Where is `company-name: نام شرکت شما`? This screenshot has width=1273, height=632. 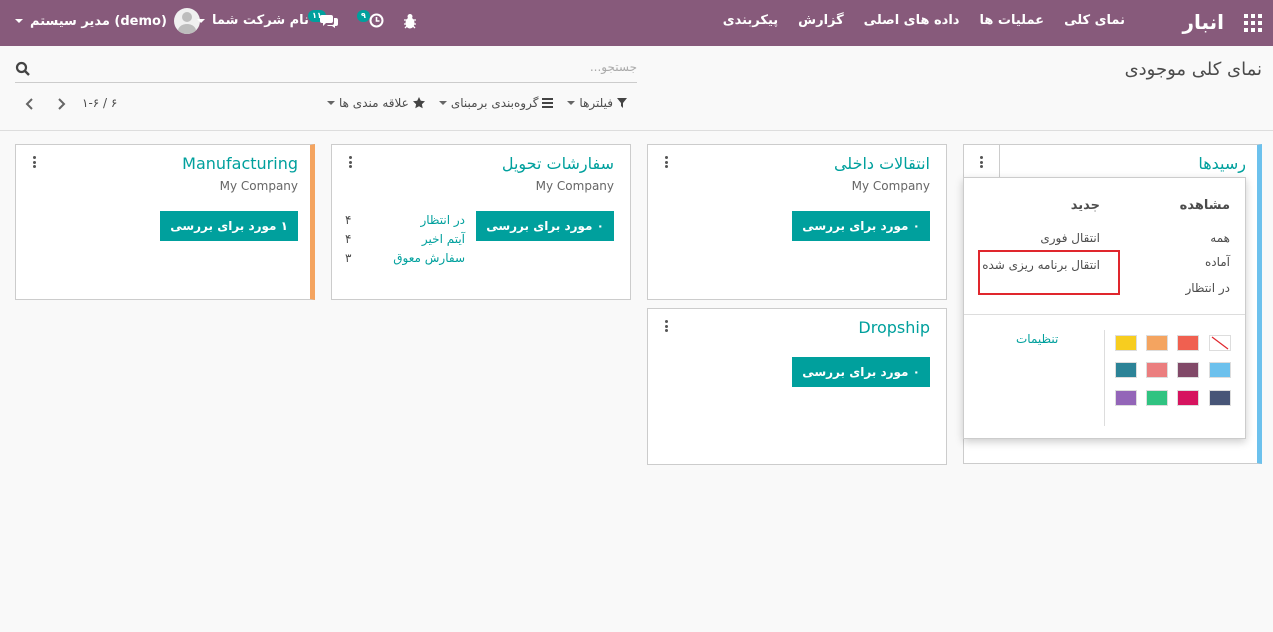
company-name: نام شرکت شما is located at coordinates (260, 20).